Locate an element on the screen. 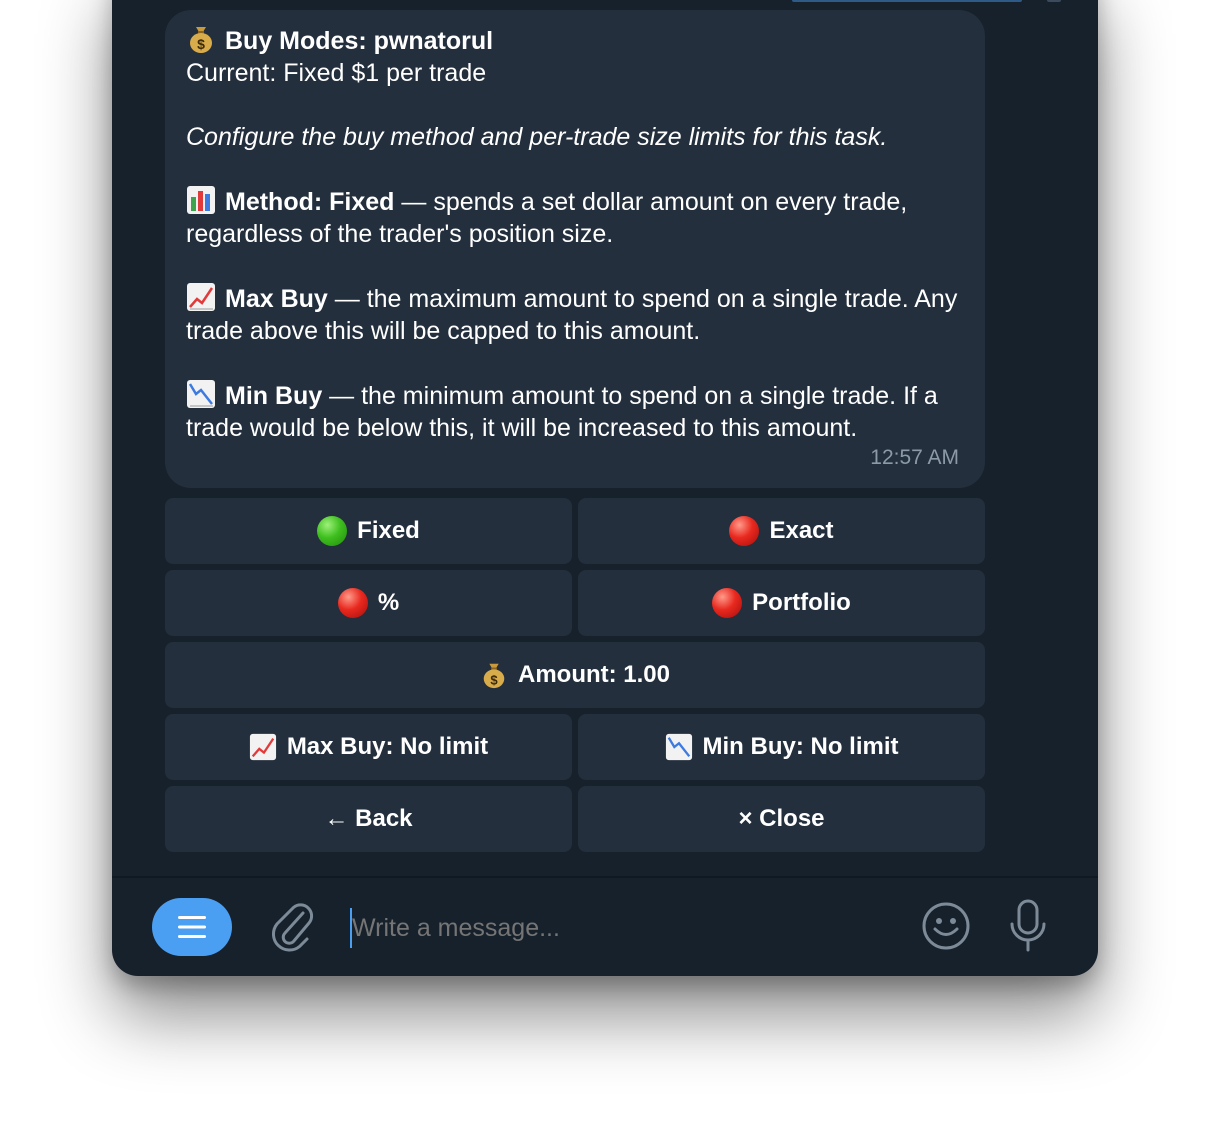 The width and height of the screenshot is (1210, 1125). back-button-label: ← Back is located at coordinates (368, 818).